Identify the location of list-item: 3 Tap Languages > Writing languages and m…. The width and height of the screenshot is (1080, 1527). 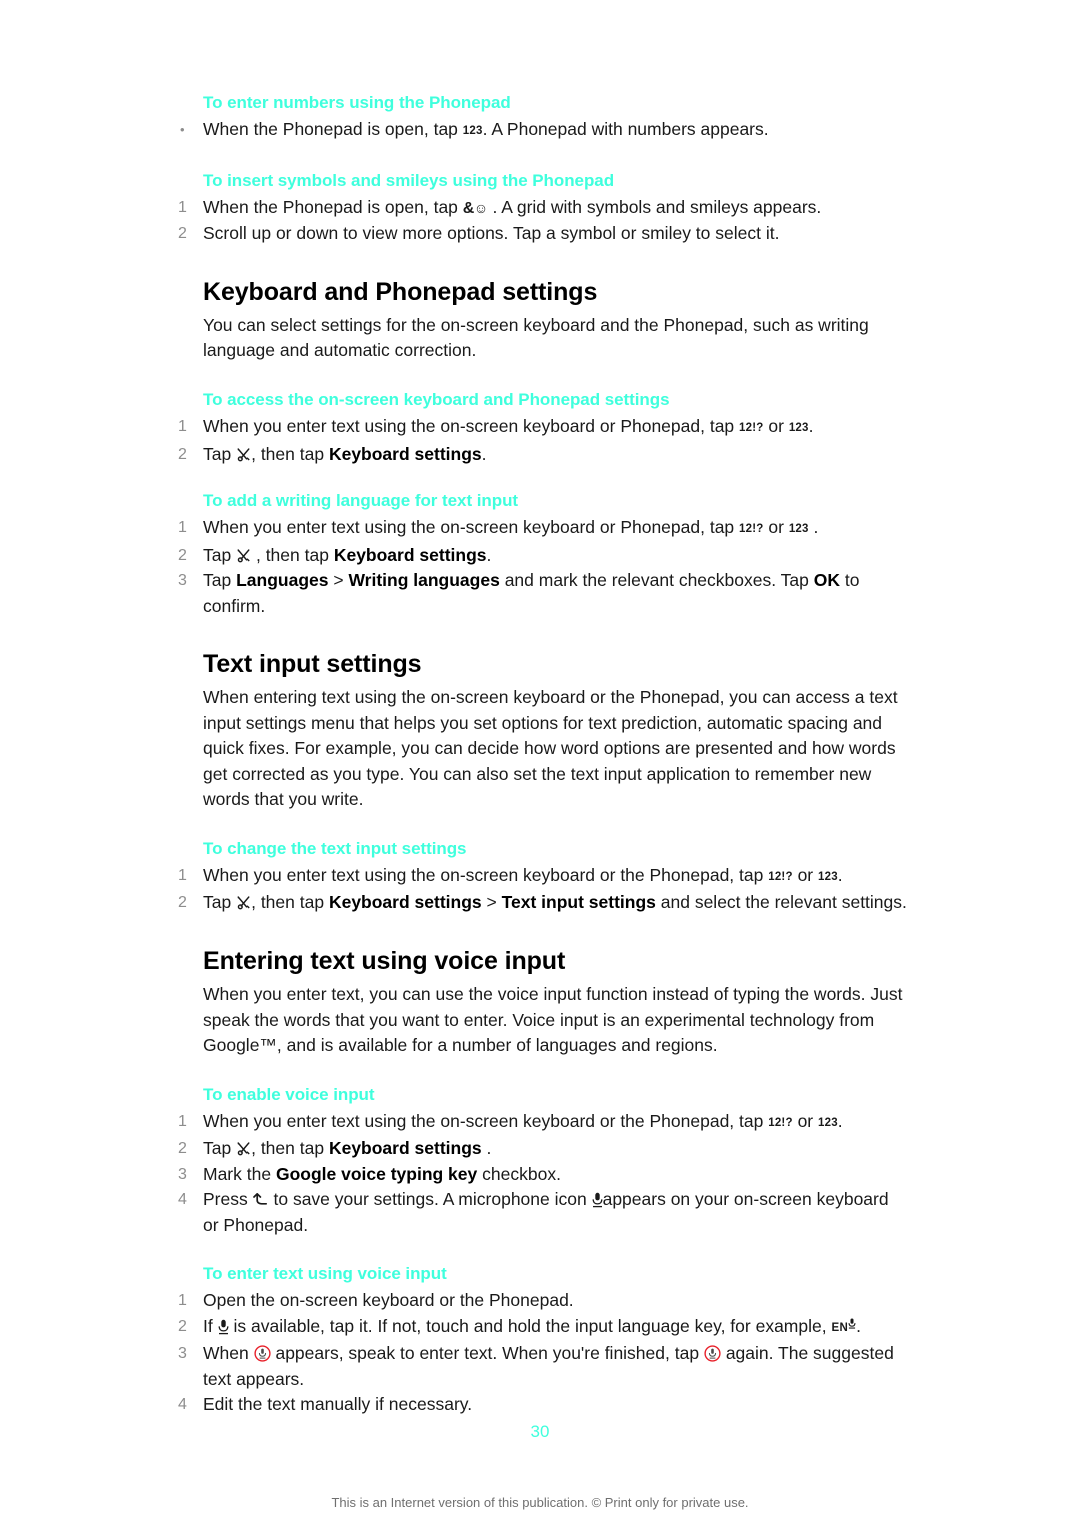
(543, 593).